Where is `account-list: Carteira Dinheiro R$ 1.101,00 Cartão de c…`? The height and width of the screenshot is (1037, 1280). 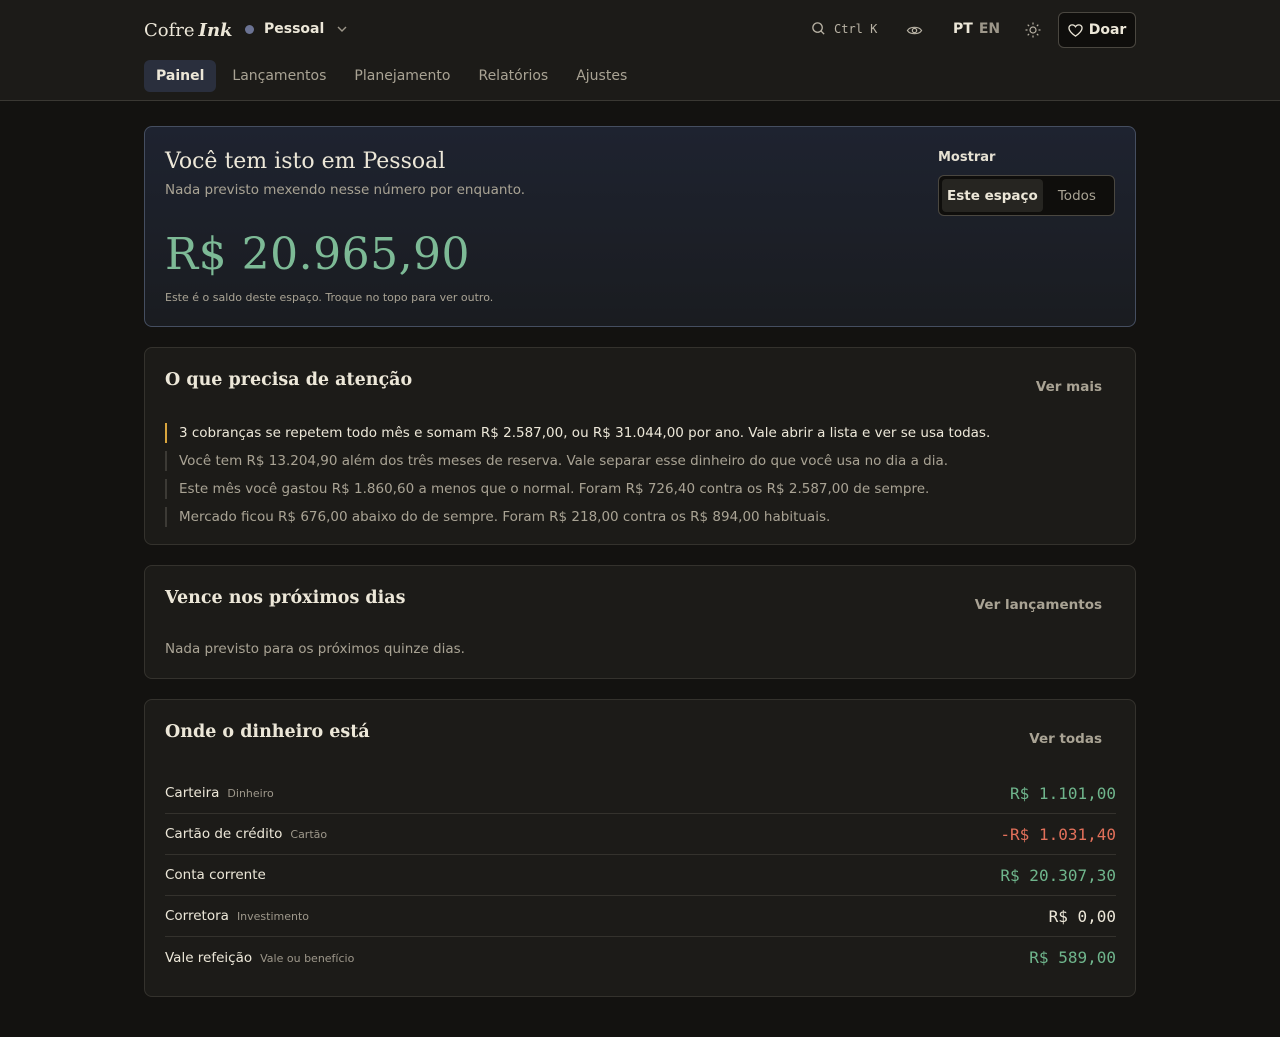
account-list: Carteira Dinheiro R$ 1.101,00 Cartão de c… is located at coordinates (640, 875).